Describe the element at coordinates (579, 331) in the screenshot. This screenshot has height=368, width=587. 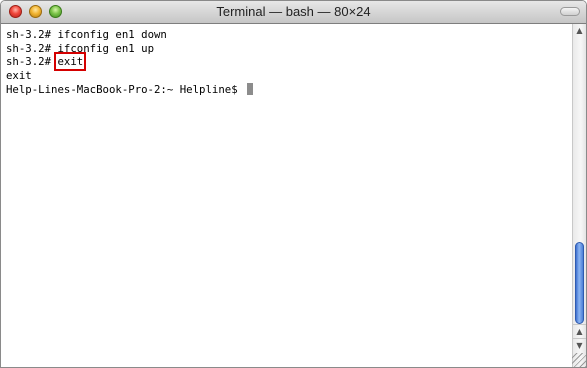
I see `scroll-up-button: ▲` at that location.